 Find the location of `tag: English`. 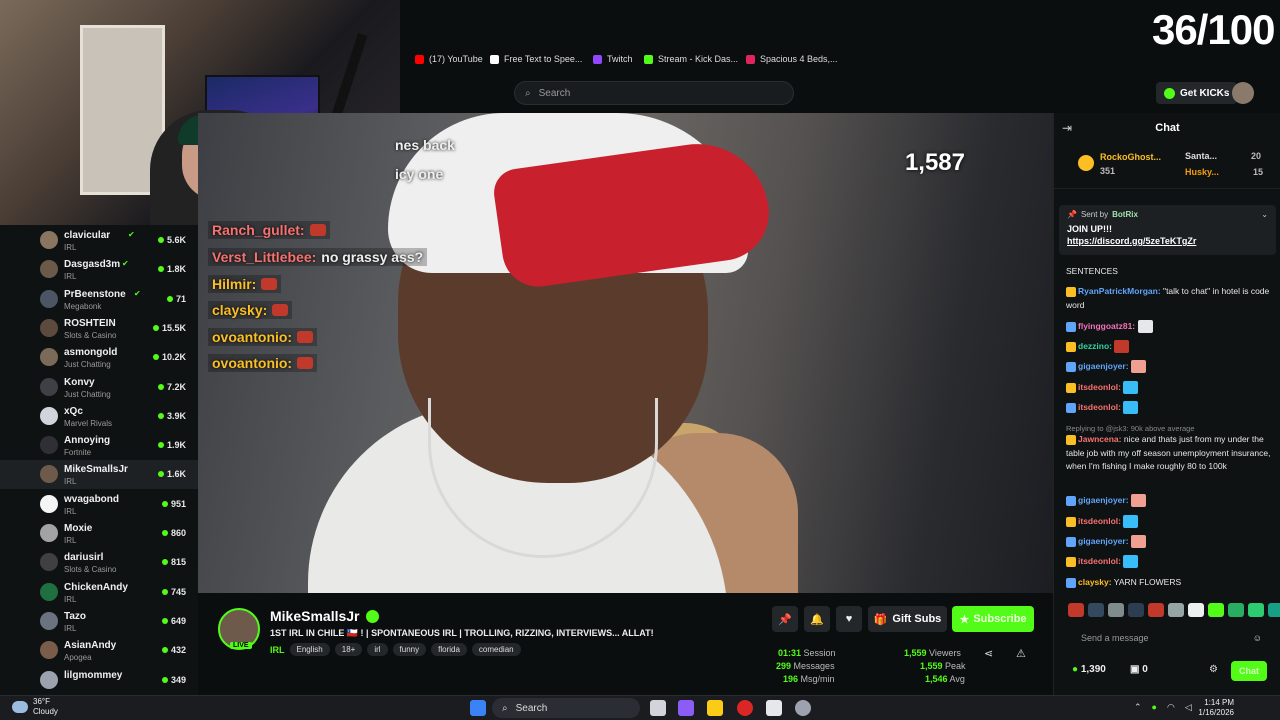

tag: English is located at coordinates (309, 649).